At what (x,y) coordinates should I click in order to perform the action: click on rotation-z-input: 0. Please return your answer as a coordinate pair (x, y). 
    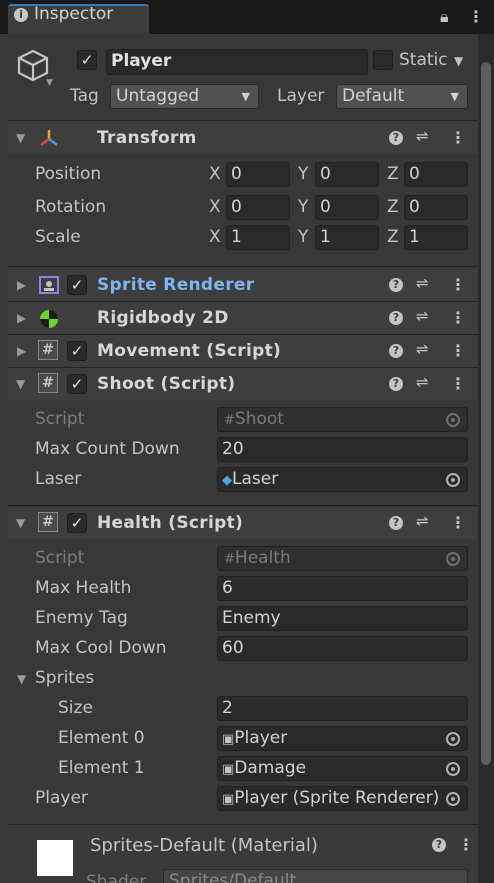
    Looking at the image, I should click on (436, 207).